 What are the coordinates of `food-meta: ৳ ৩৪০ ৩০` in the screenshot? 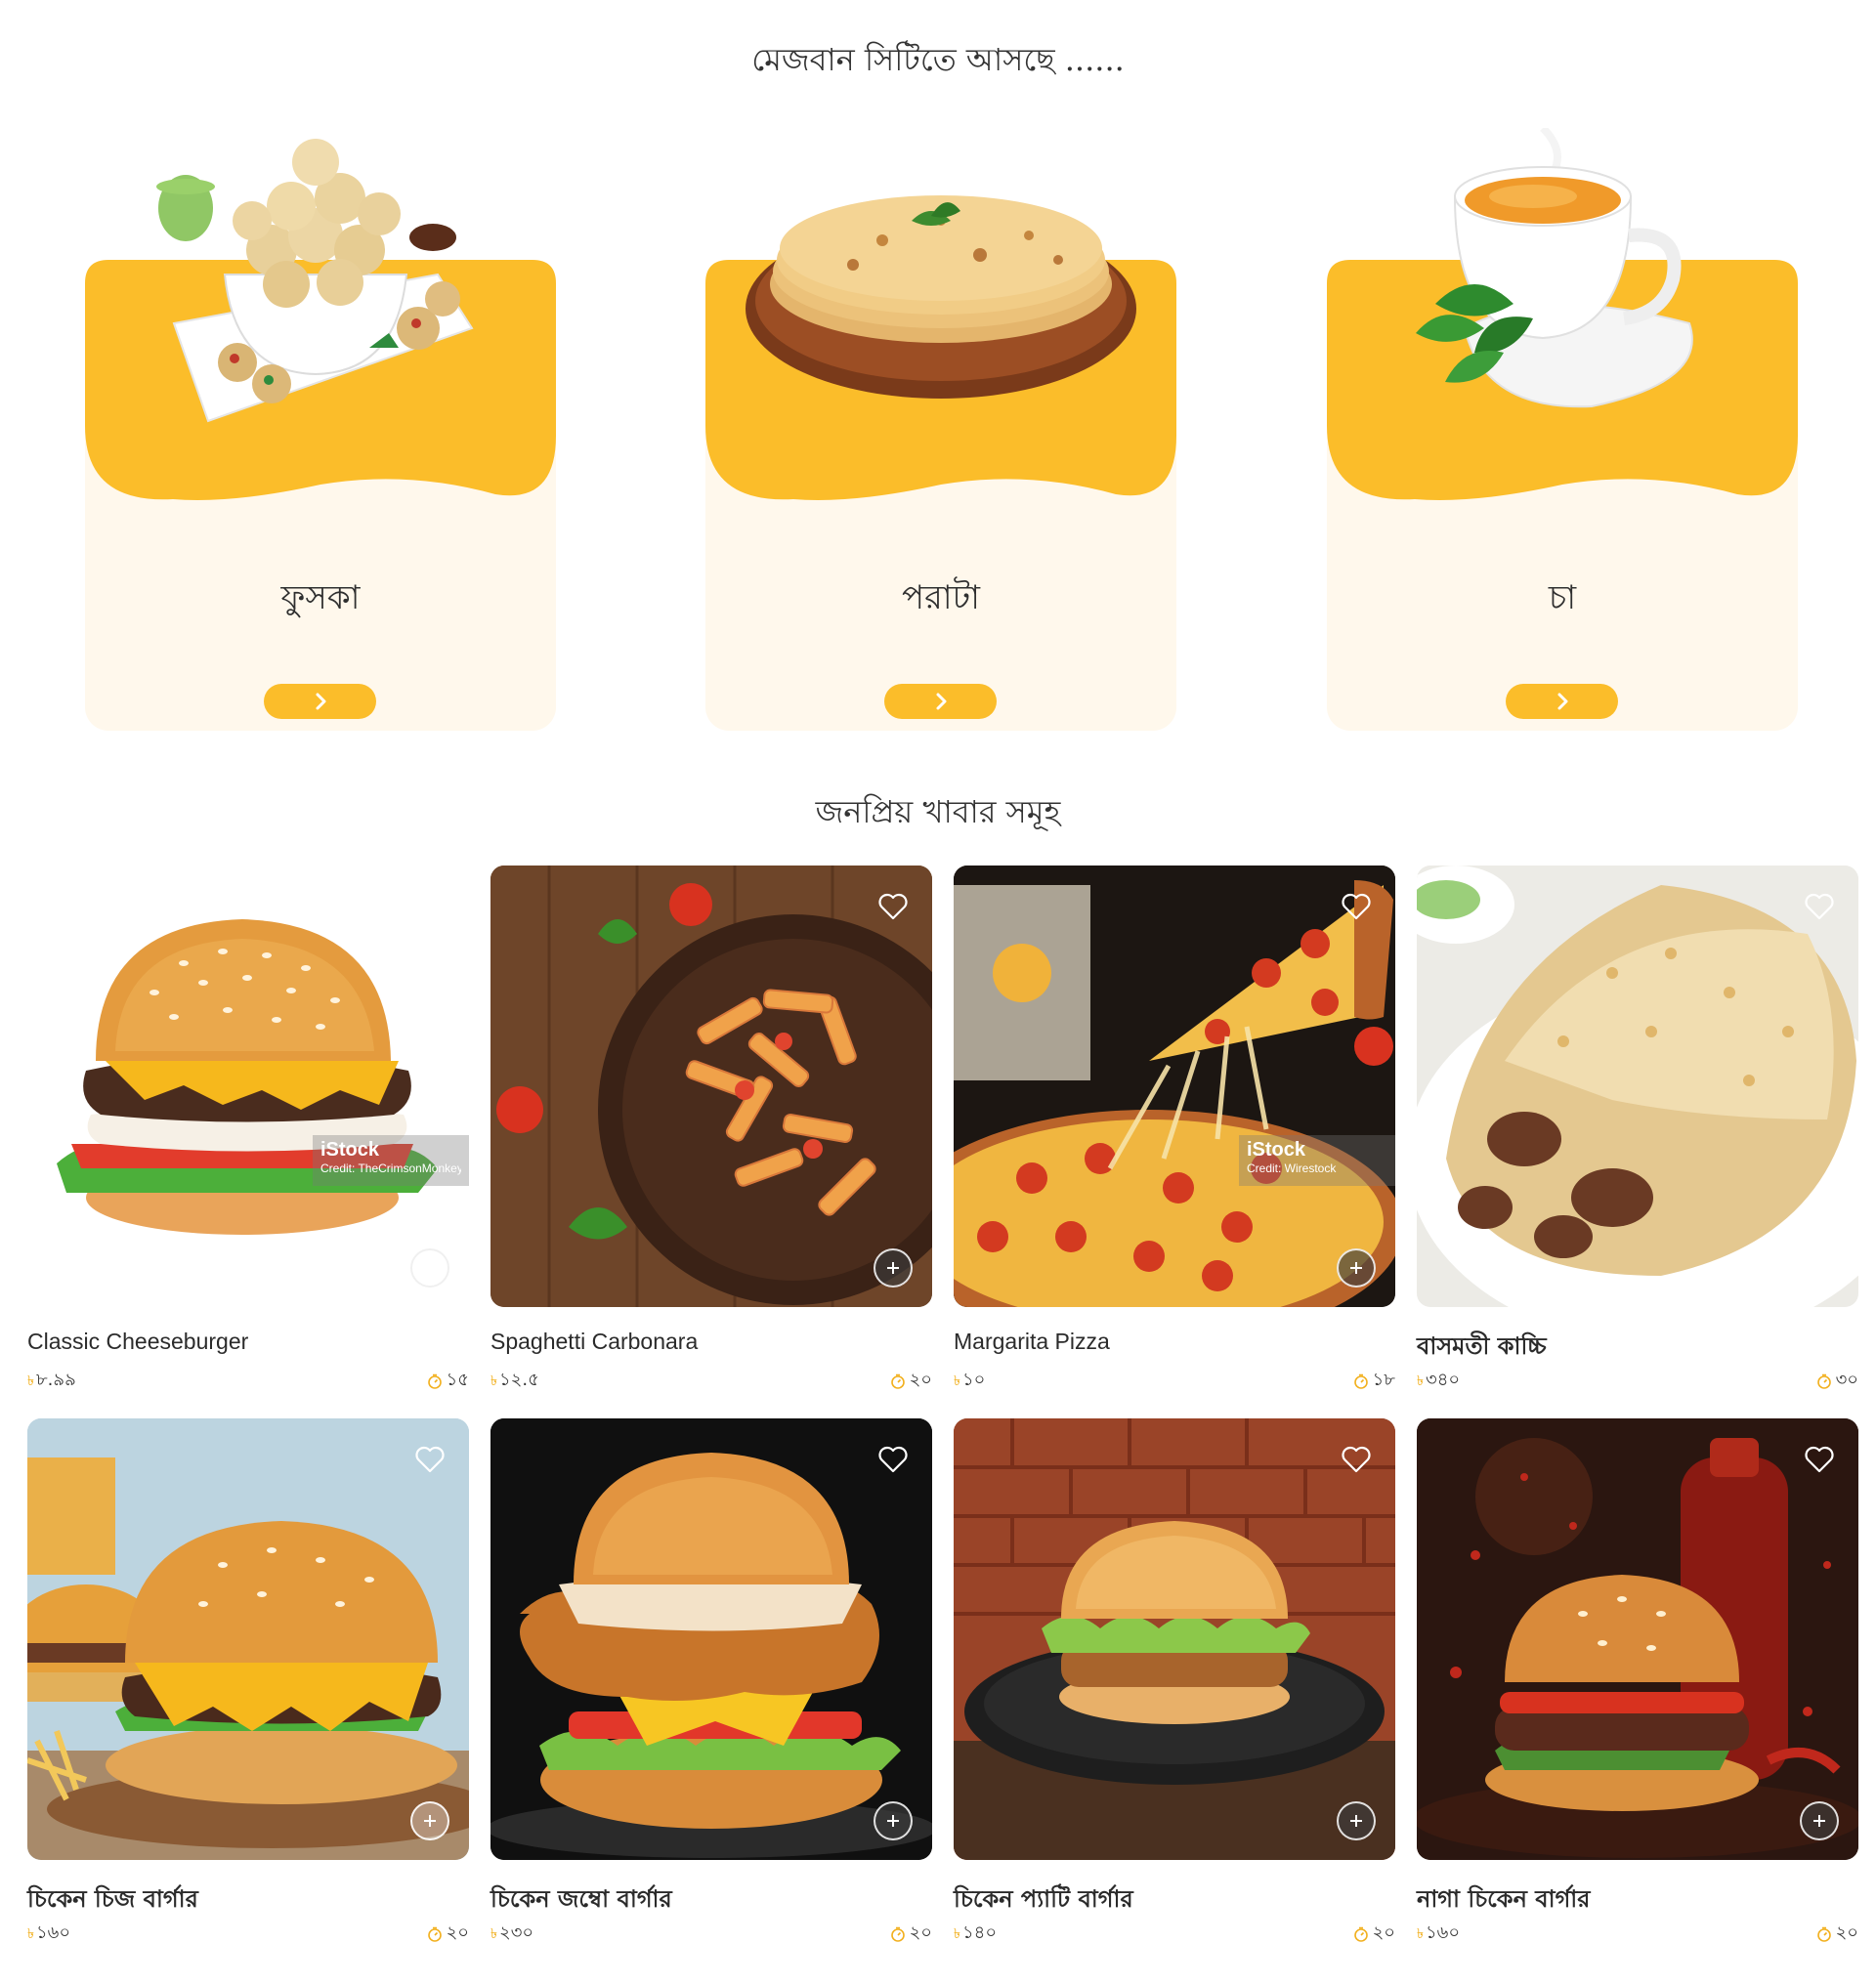 It's located at (1637, 1381).